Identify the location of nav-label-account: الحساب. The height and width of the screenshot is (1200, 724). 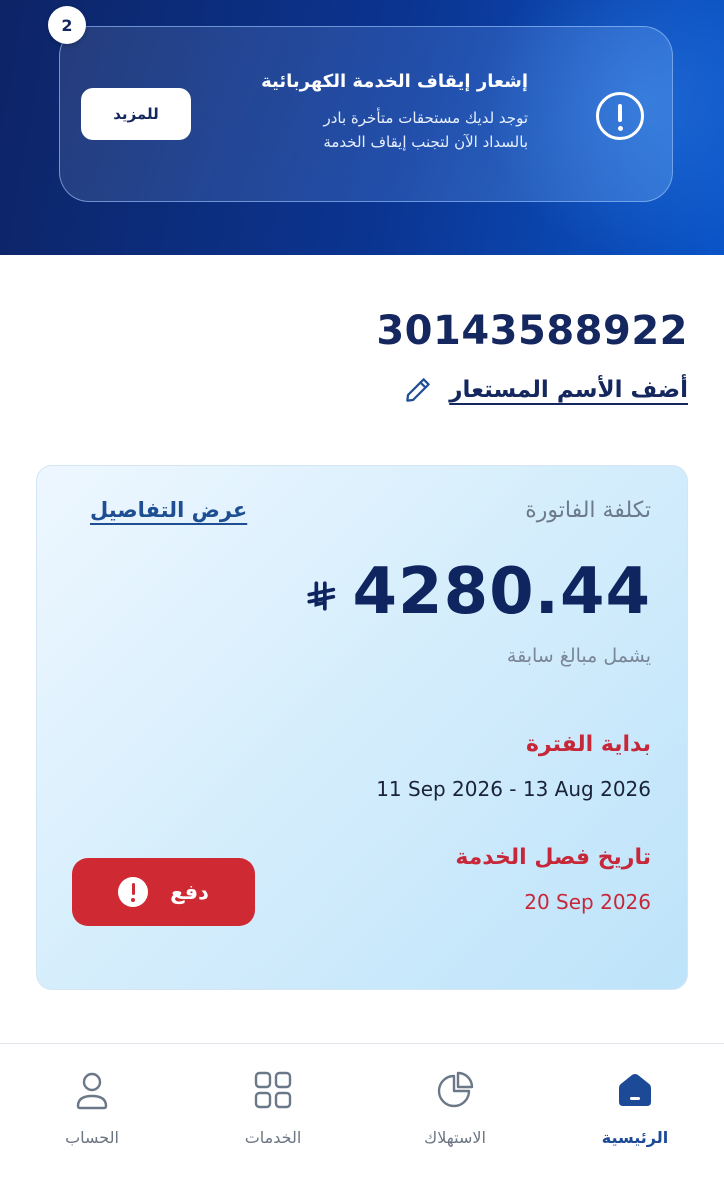
(92, 1137).